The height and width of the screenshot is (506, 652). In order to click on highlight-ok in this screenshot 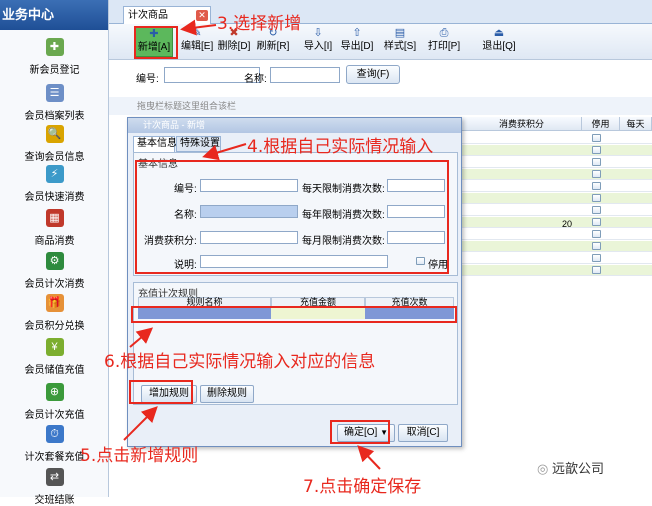, I will do `click(360, 432)`.